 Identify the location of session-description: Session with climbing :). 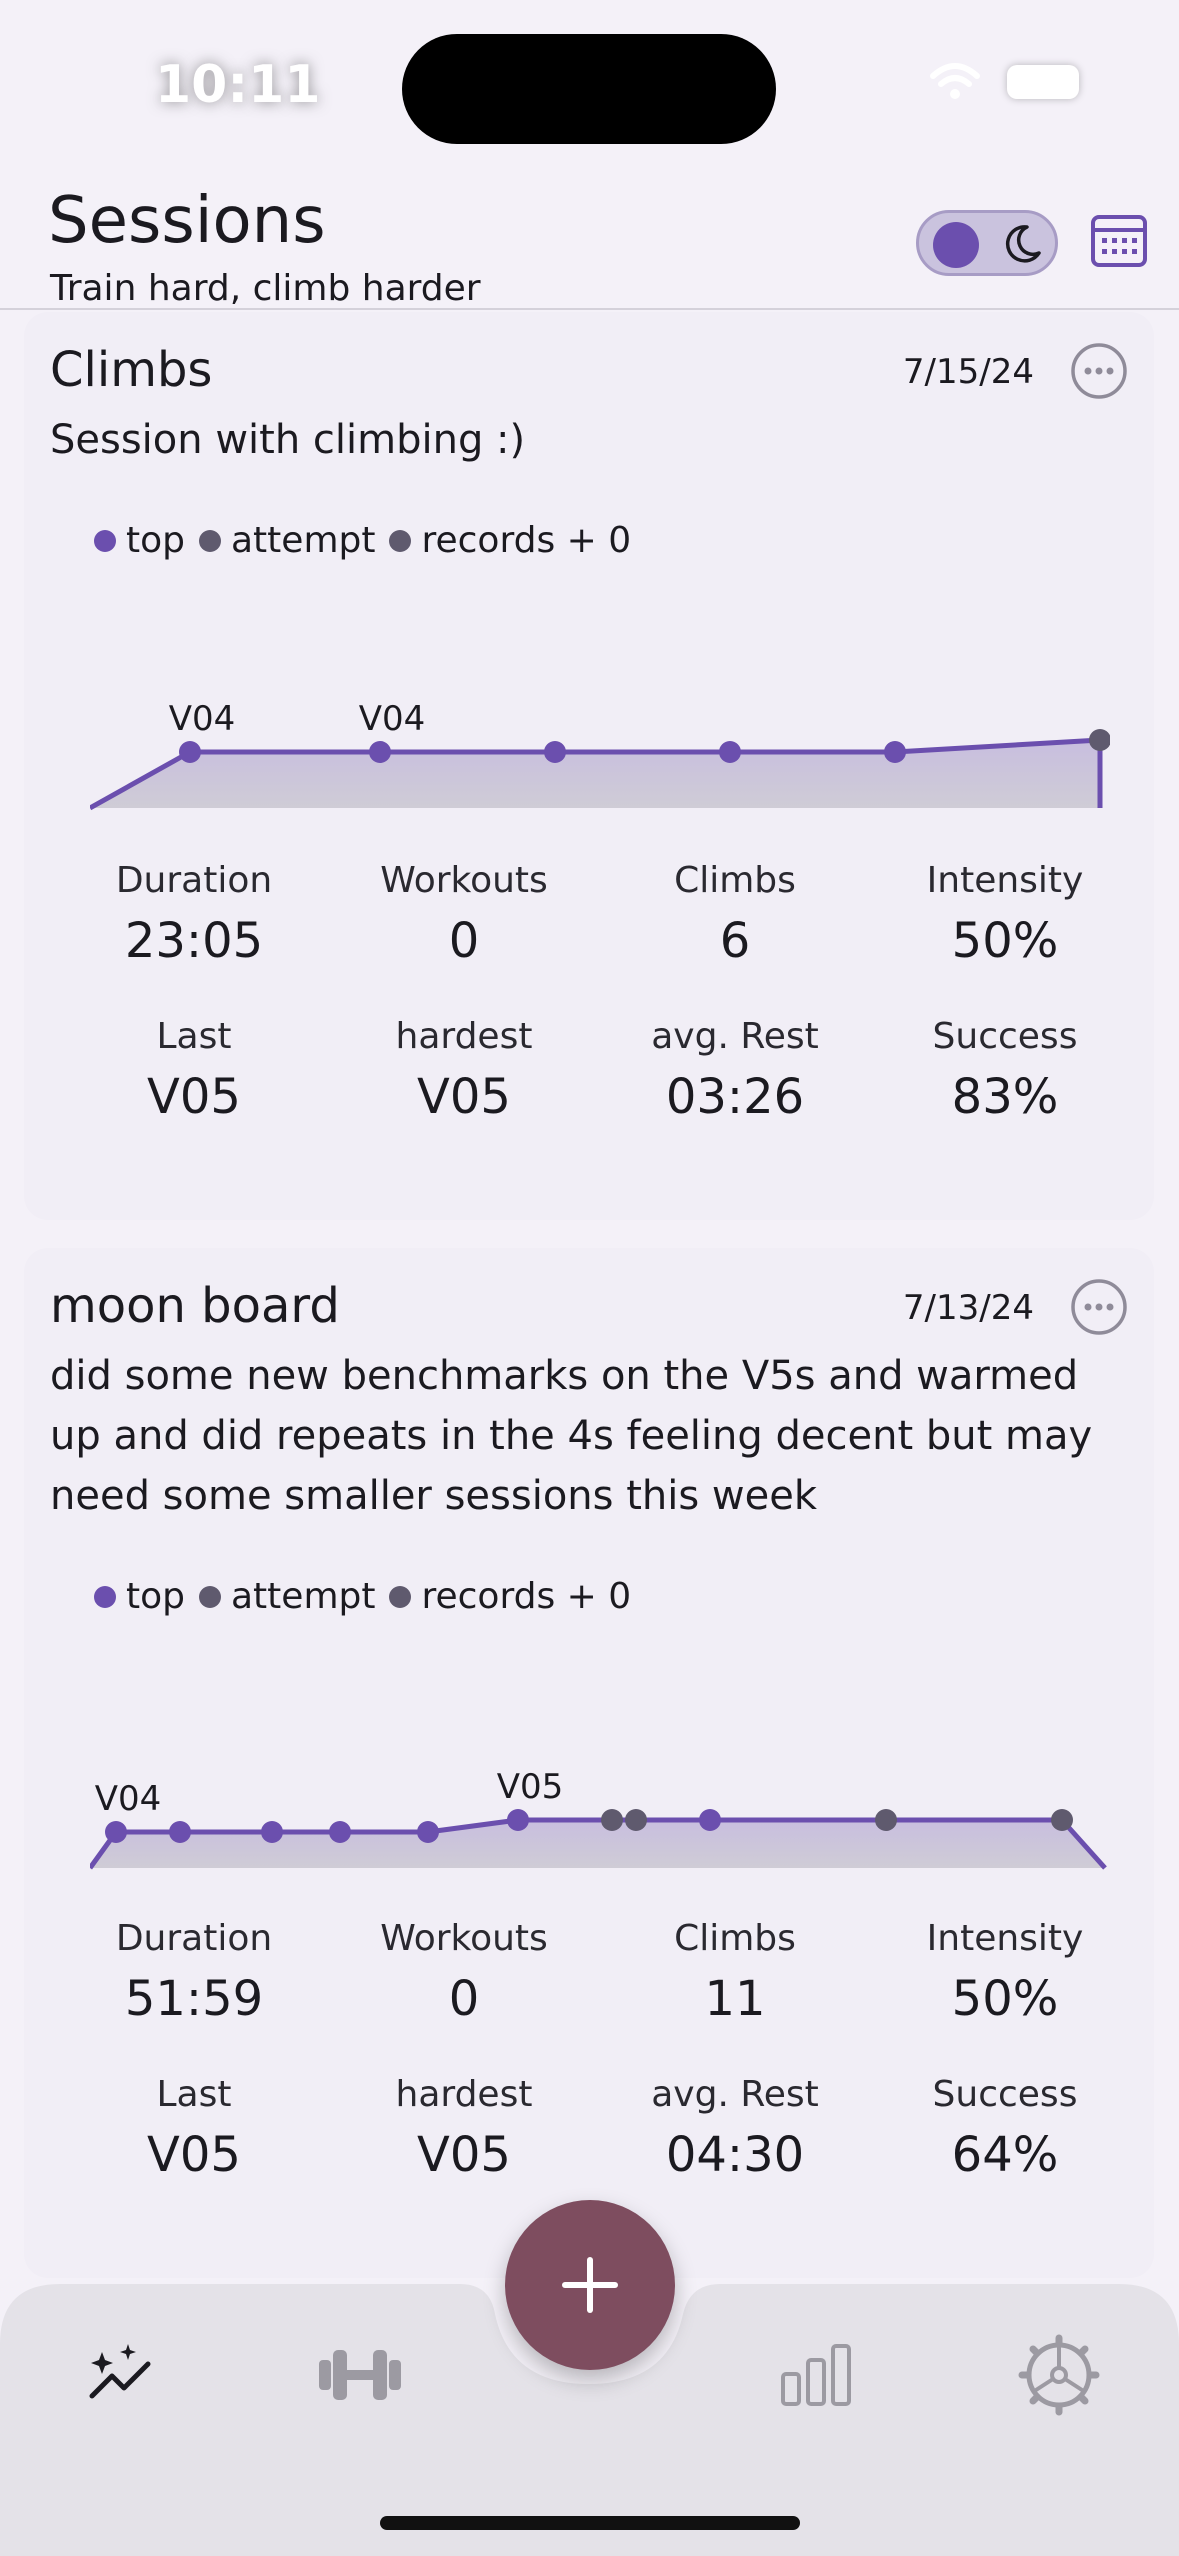
(288, 440).